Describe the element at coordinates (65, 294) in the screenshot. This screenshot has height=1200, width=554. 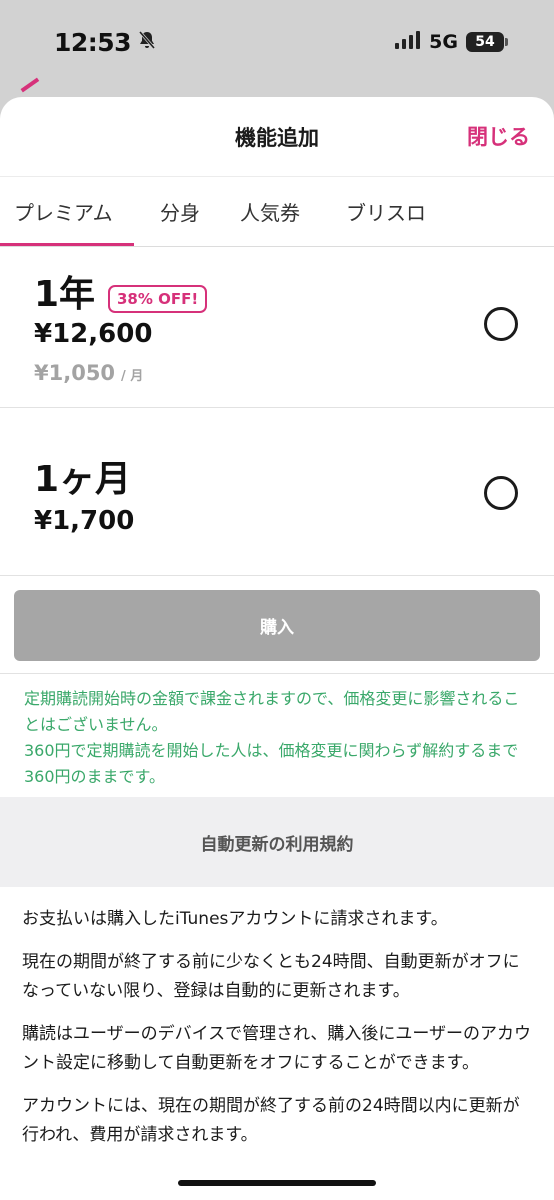
I see `plan-name: 1年` at that location.